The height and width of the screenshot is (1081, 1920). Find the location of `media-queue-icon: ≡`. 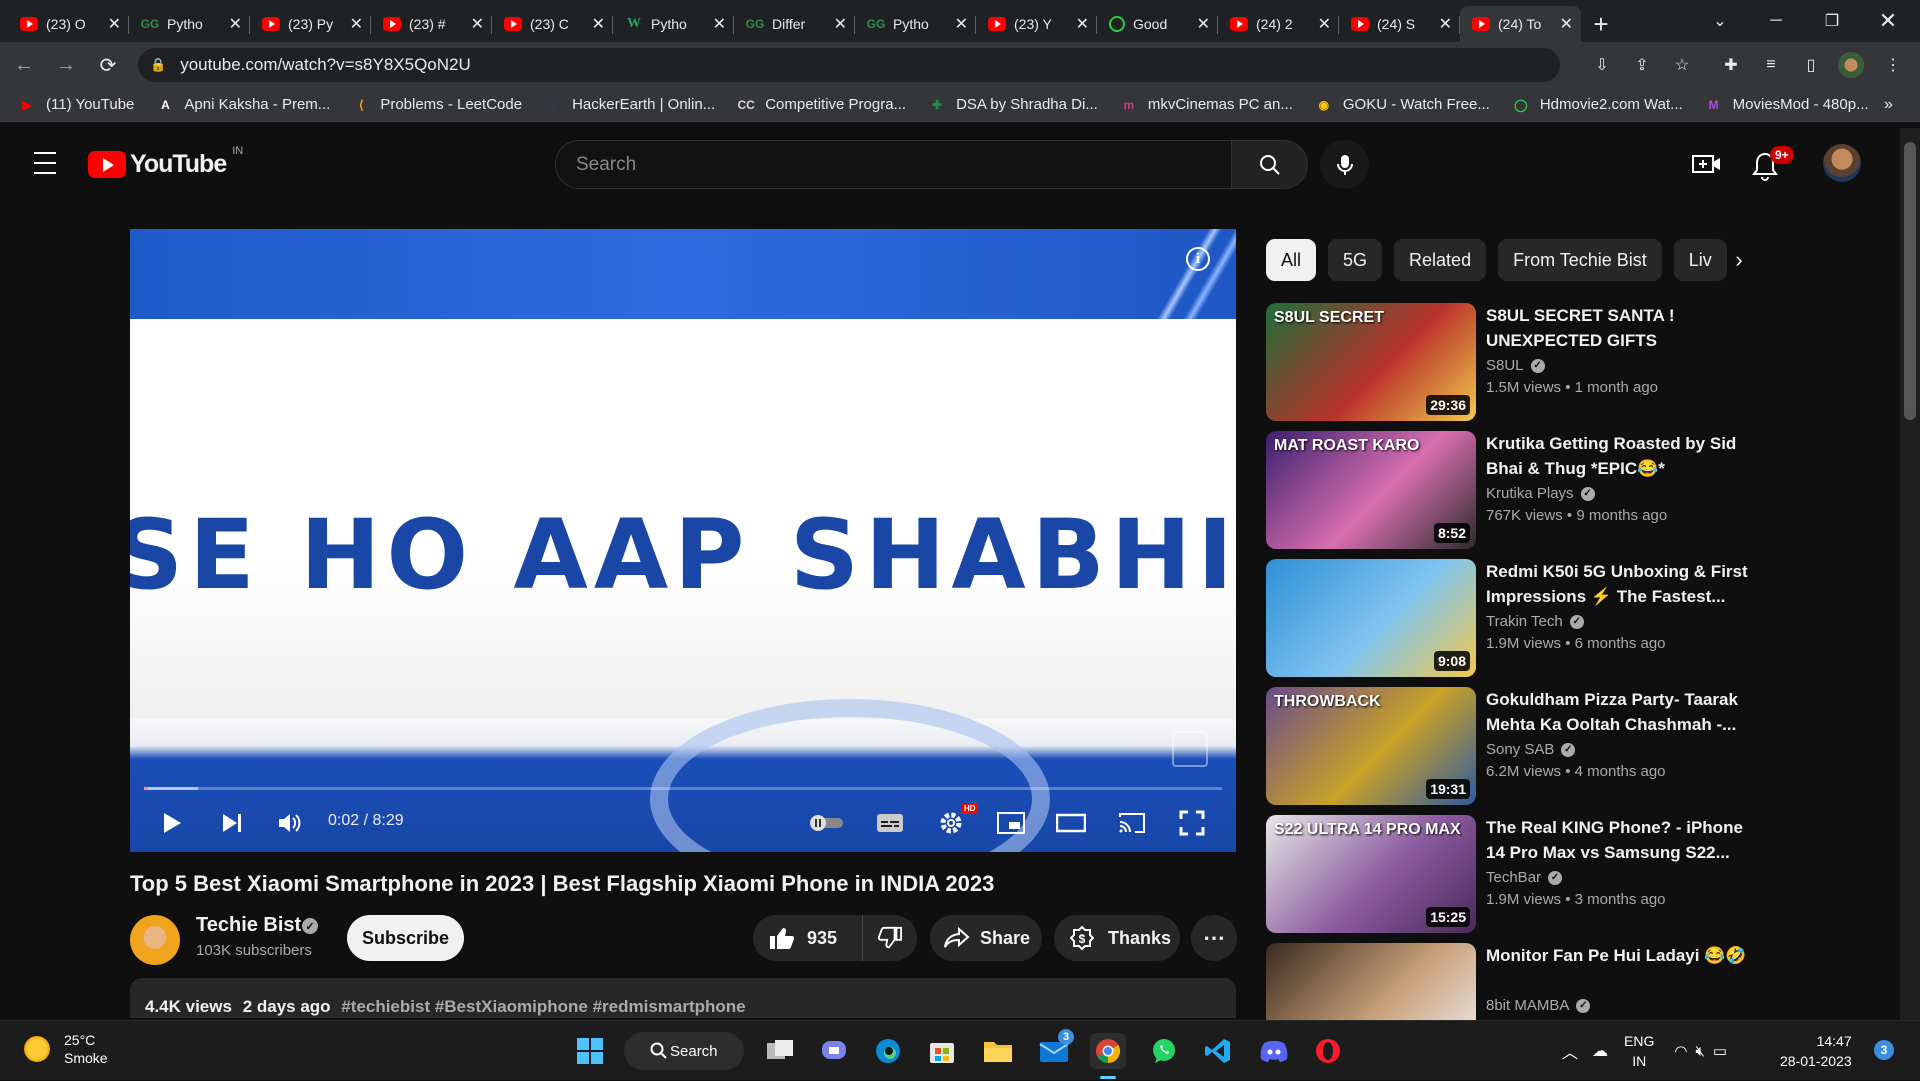

media-queue-icon: ≡ is located at coordinates (1771, 65).